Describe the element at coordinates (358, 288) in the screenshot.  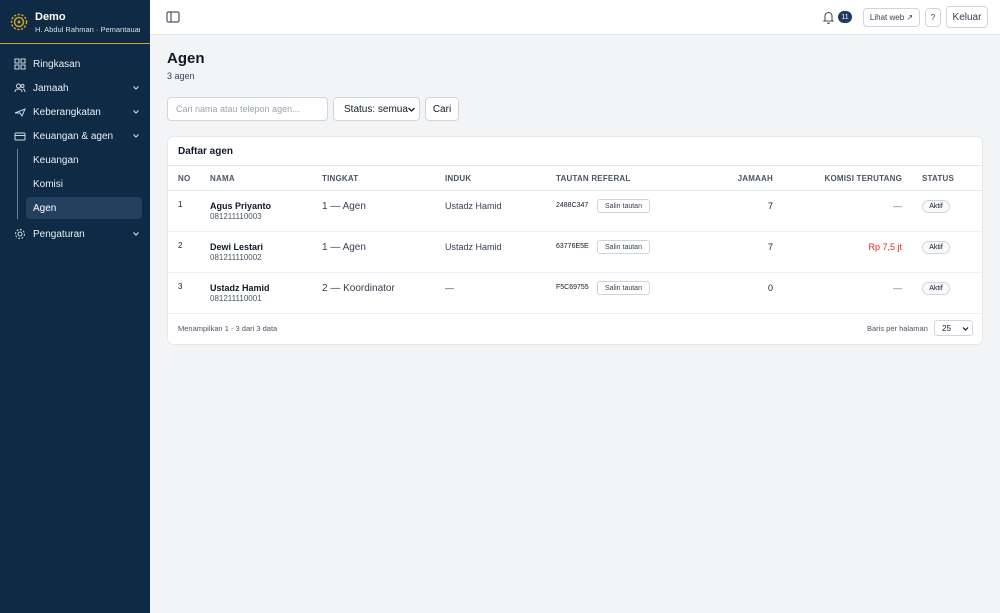
I see `agent-tier: 2 — Koordinator` at that location.